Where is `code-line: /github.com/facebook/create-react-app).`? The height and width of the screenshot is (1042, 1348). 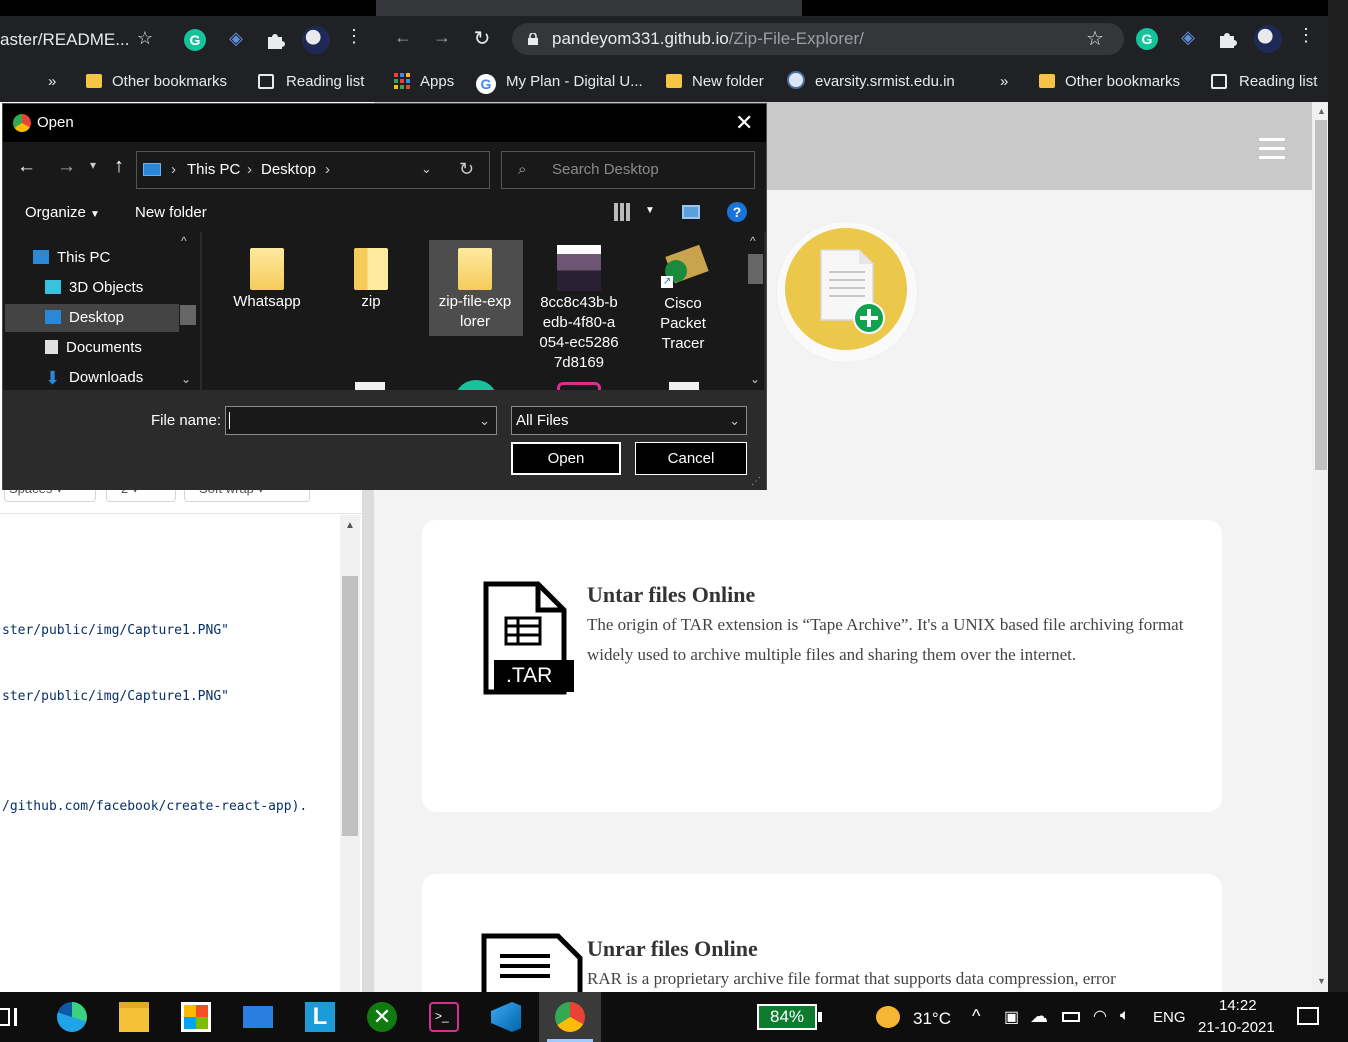
code-line: /github.com/facebook/create-react-app). is located at coordinates (154, 806).